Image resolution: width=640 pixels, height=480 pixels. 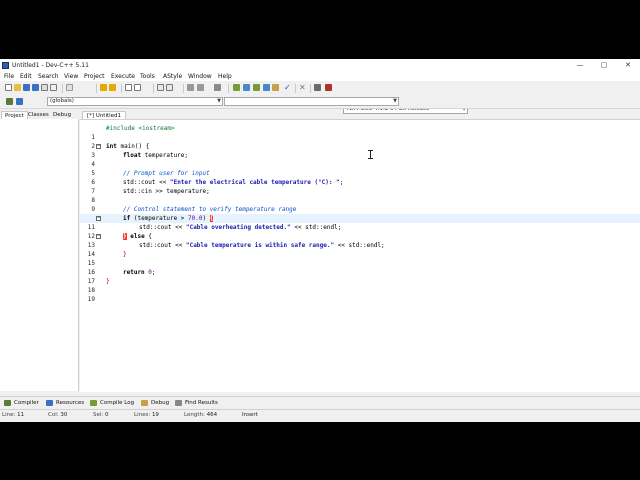 What do you see at coordinates (62, 115) in the screenshot?
I see `tab-debug: Debug` at bounding box center [62, 115].